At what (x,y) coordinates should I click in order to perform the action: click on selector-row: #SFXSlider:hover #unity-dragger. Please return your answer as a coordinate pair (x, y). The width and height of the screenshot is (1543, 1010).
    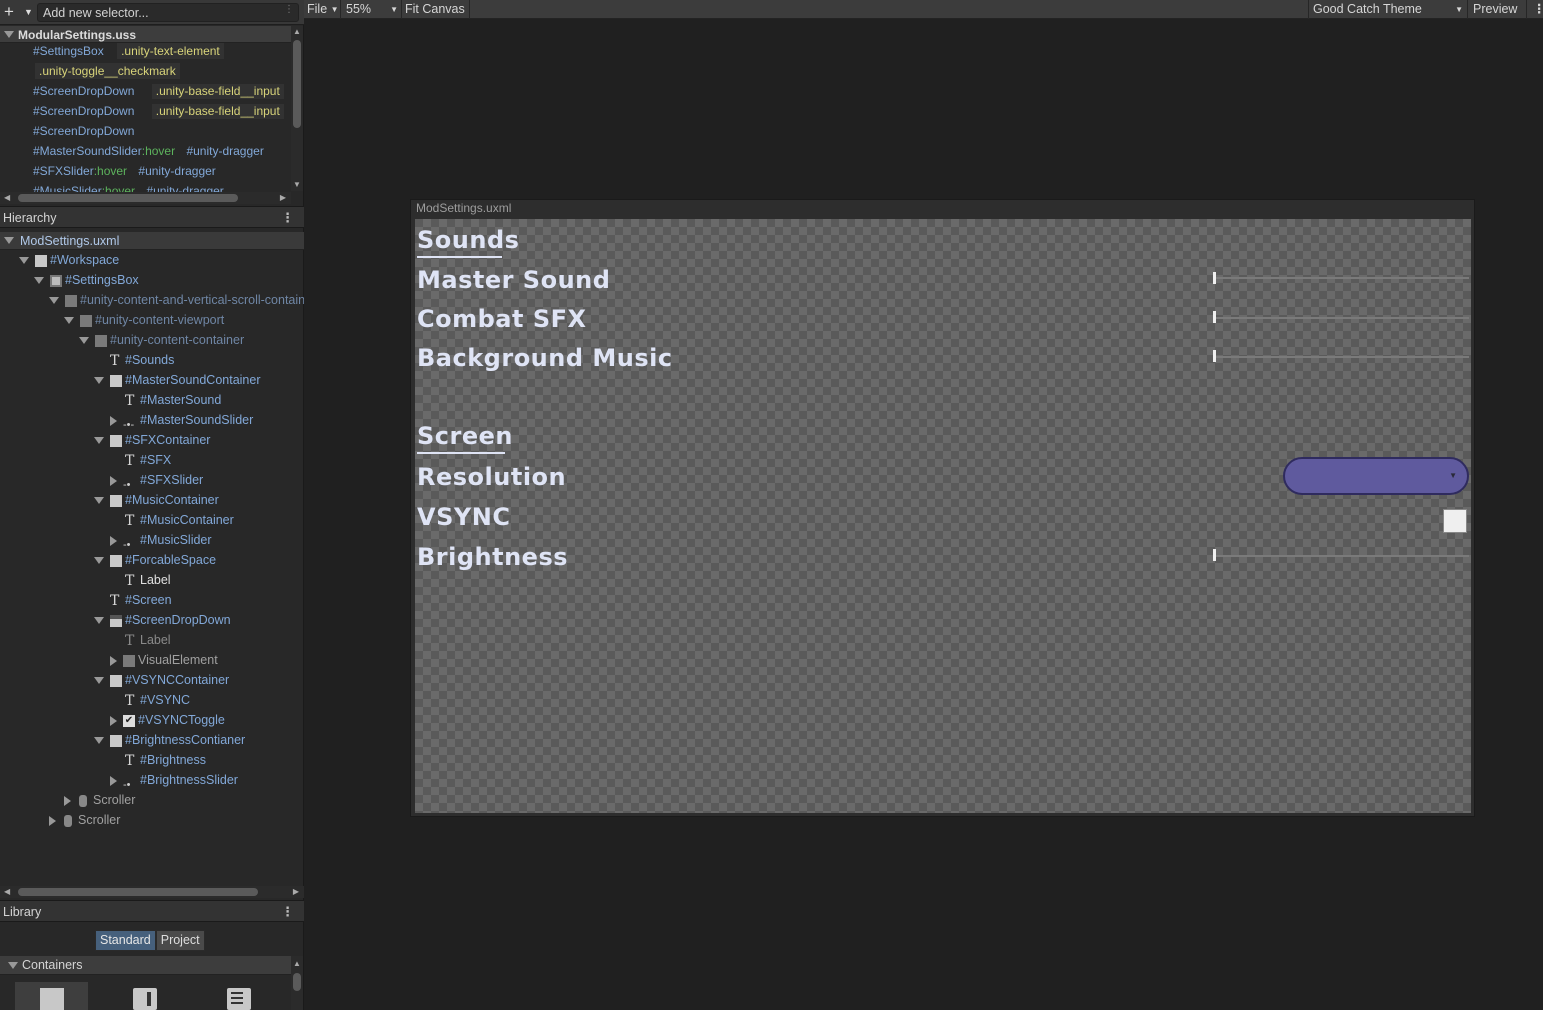
    Looking at the image, I should click on (162, 174).